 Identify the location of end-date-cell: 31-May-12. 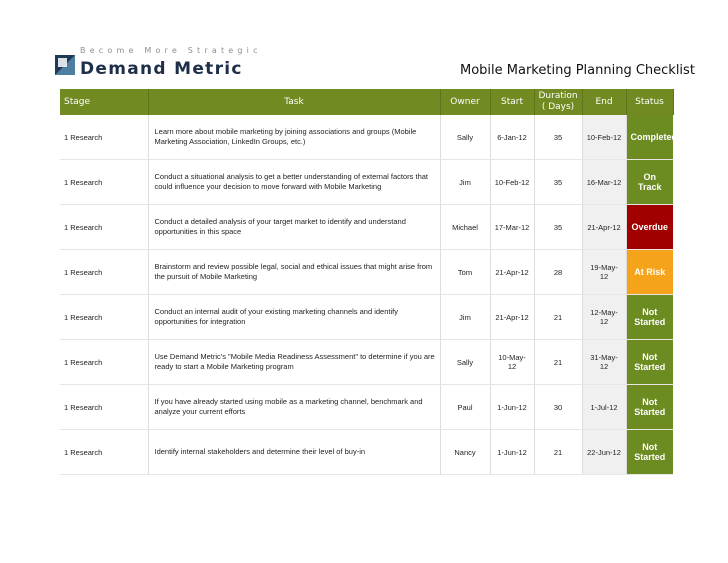
(603, 362).